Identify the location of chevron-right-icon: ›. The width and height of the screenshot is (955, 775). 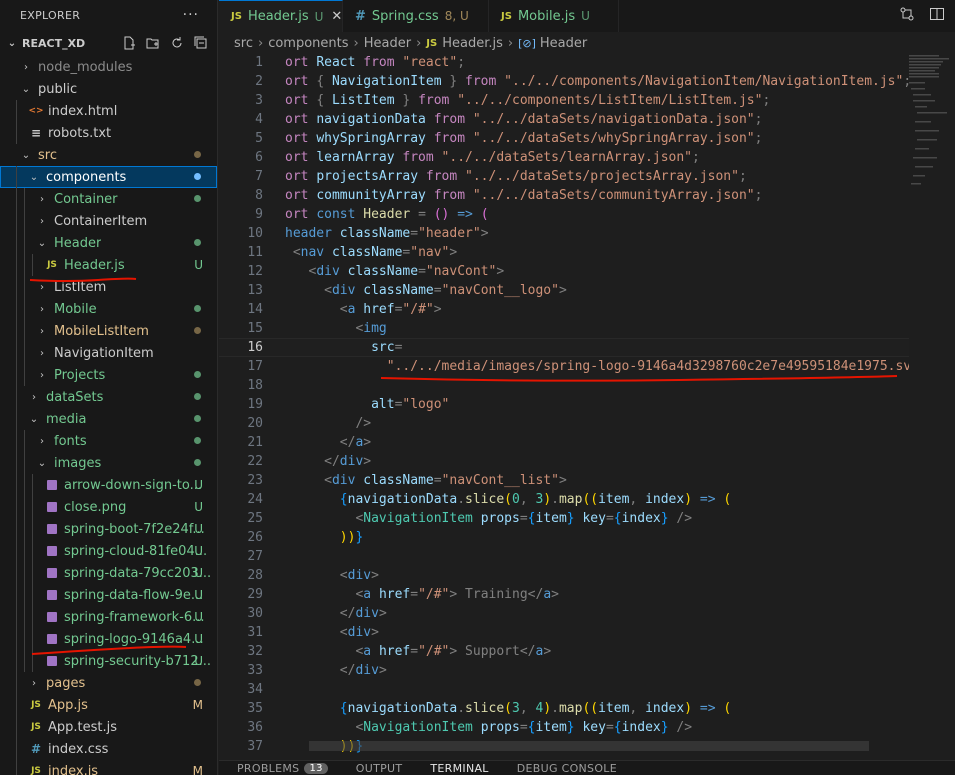
(510, 43).